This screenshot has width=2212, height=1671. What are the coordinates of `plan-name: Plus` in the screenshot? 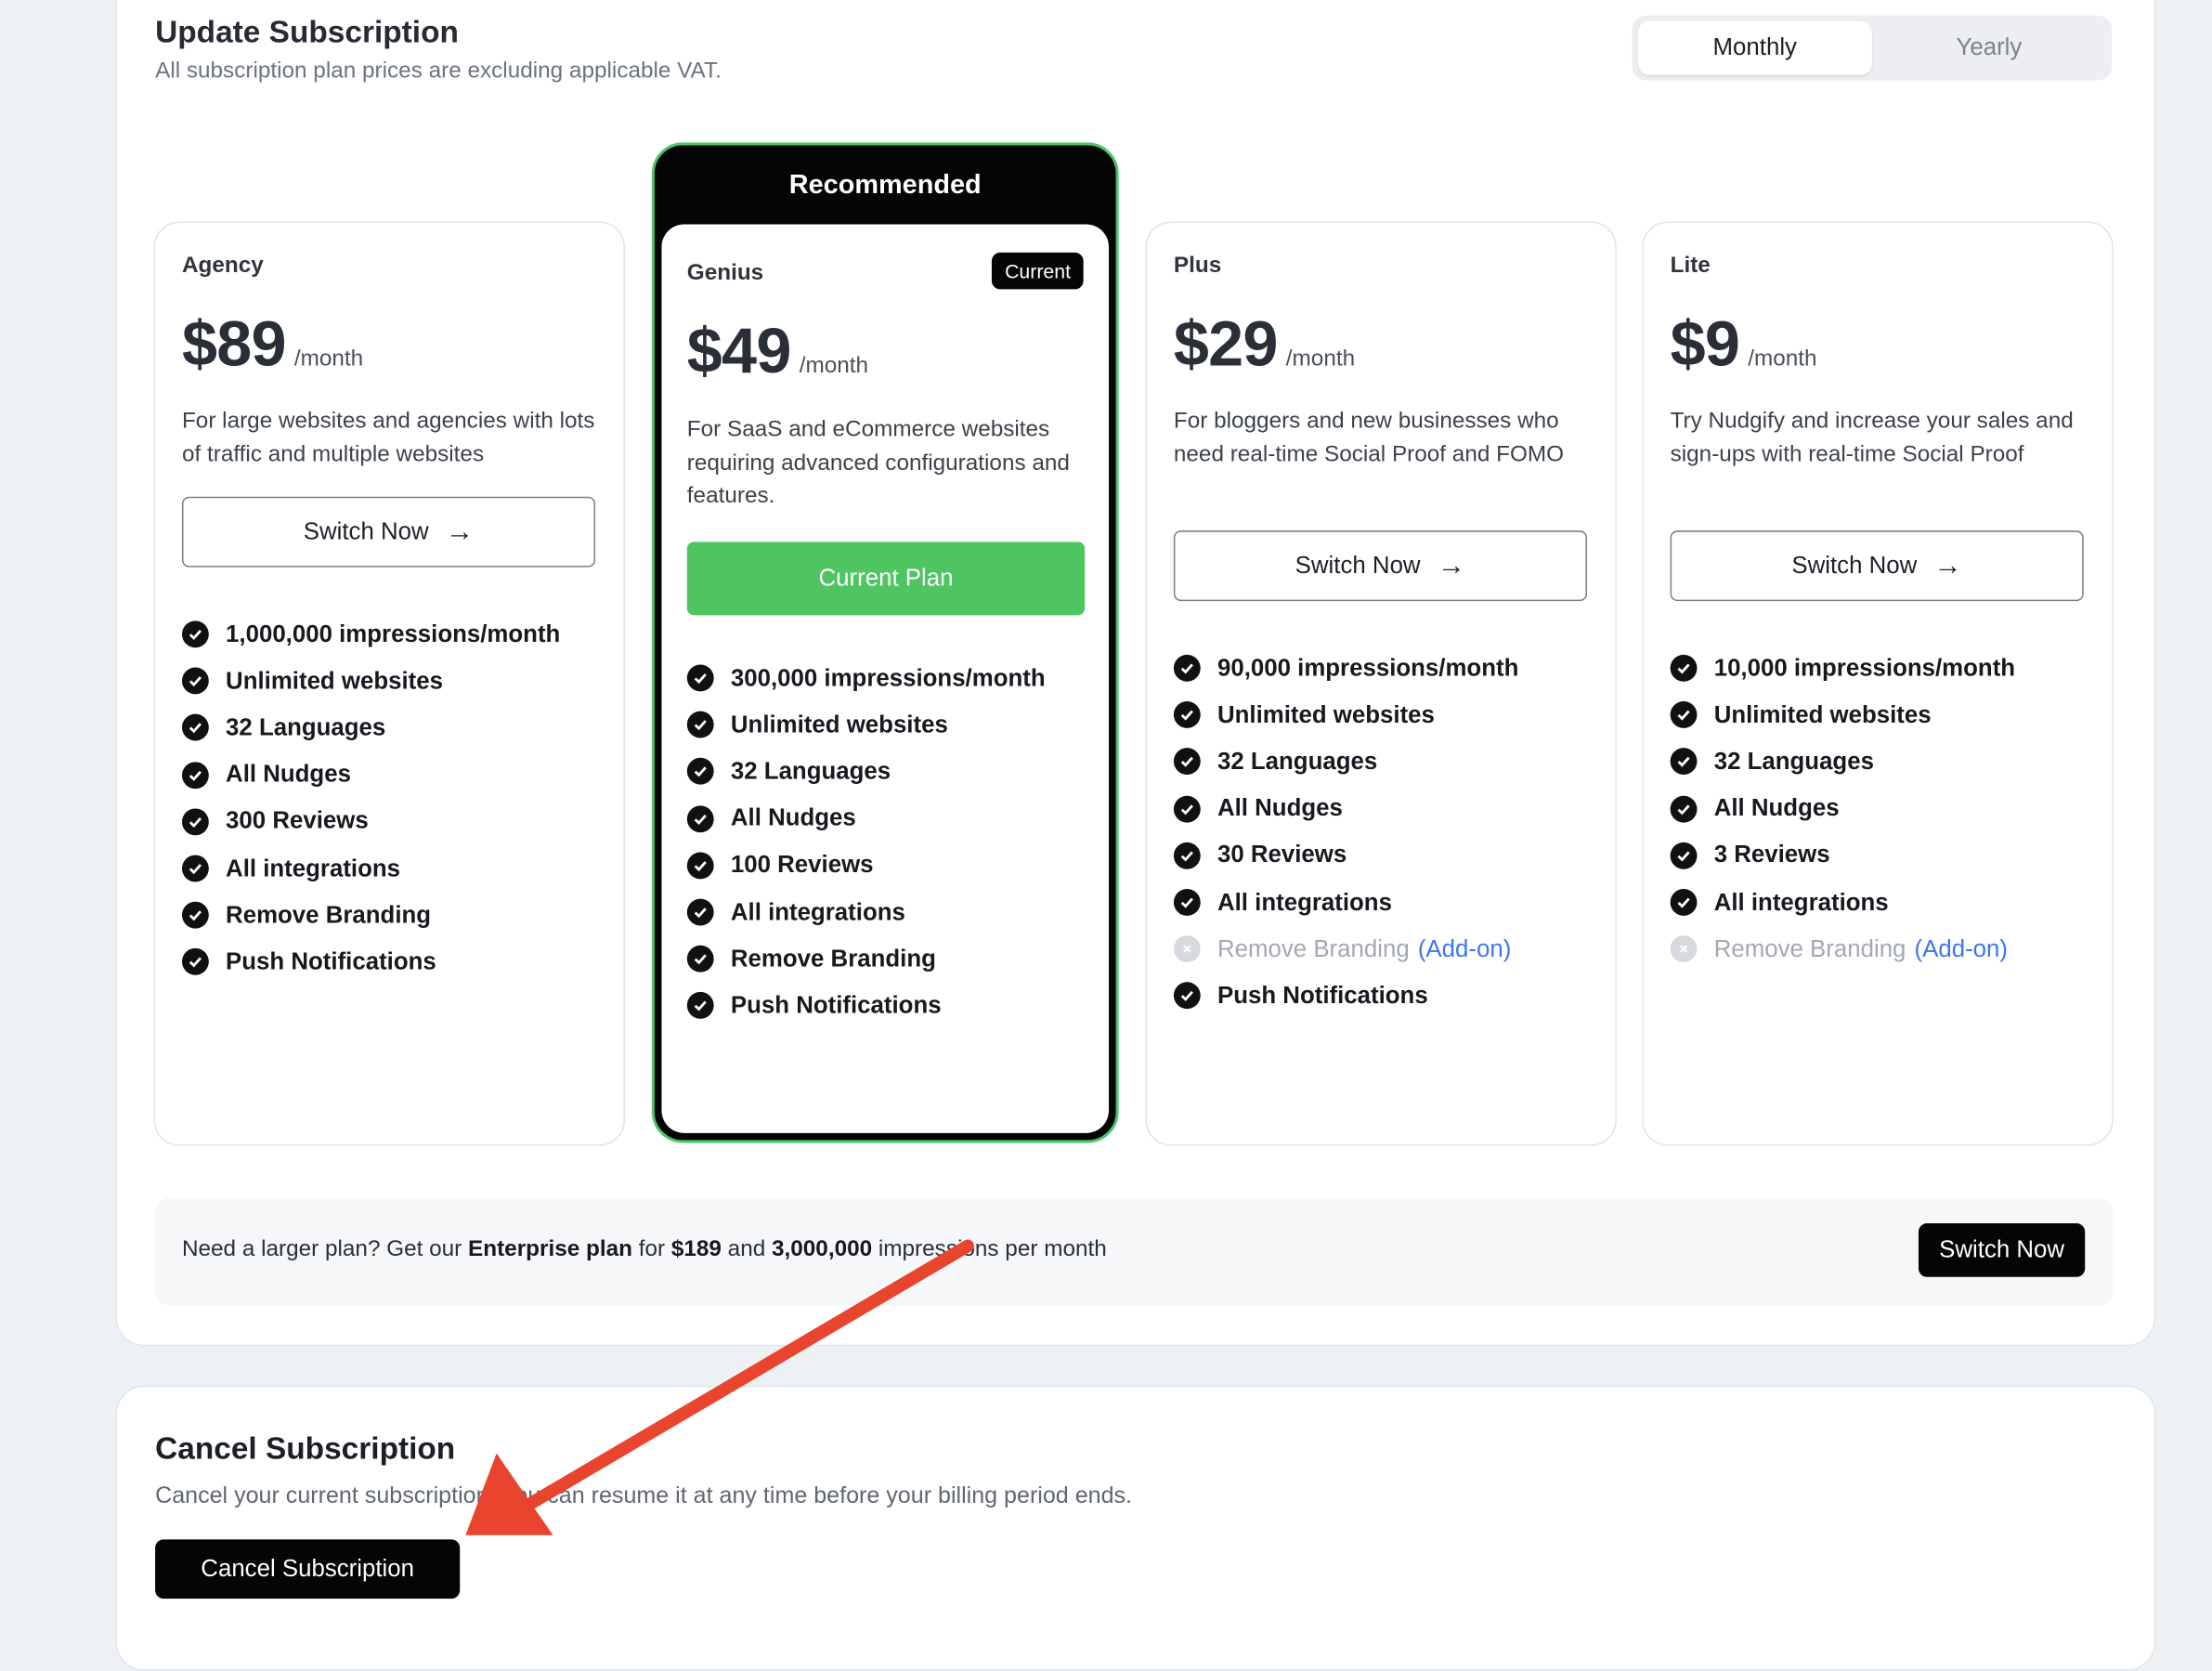 It's located at (1197, 266).